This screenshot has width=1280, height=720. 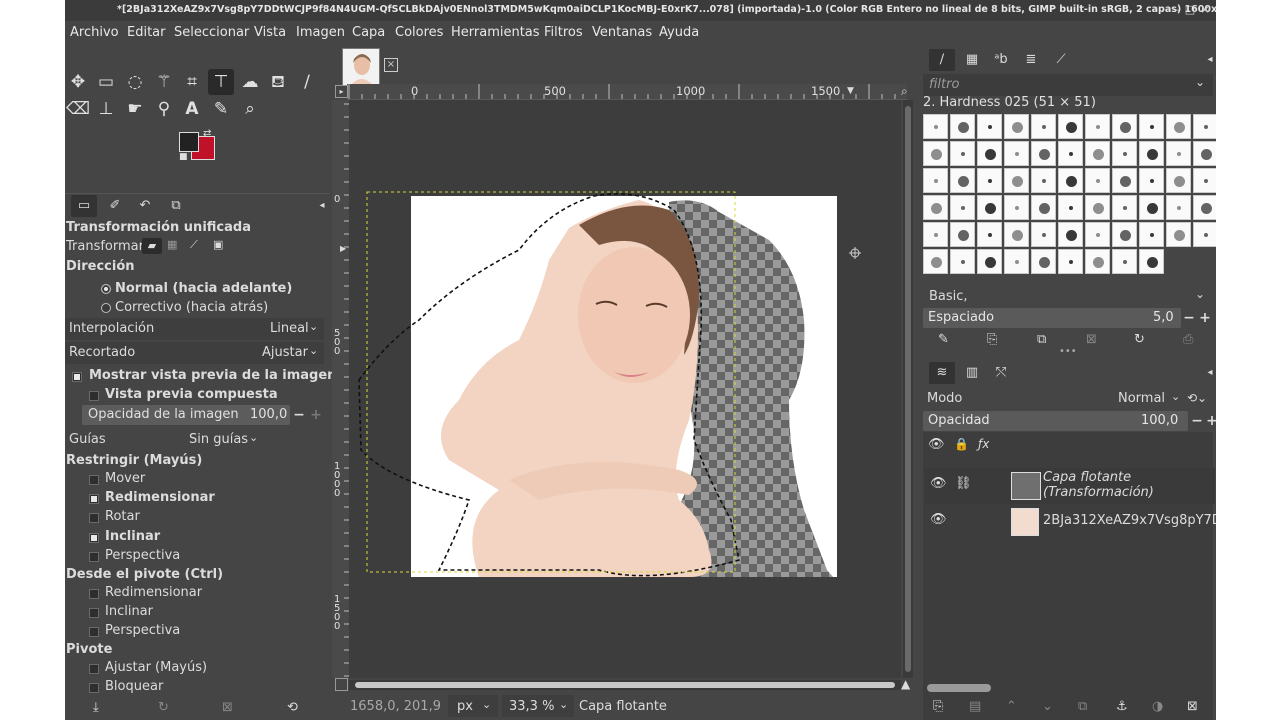 I want to click on default-colors-icon: ■, so click(x=183, y=157).